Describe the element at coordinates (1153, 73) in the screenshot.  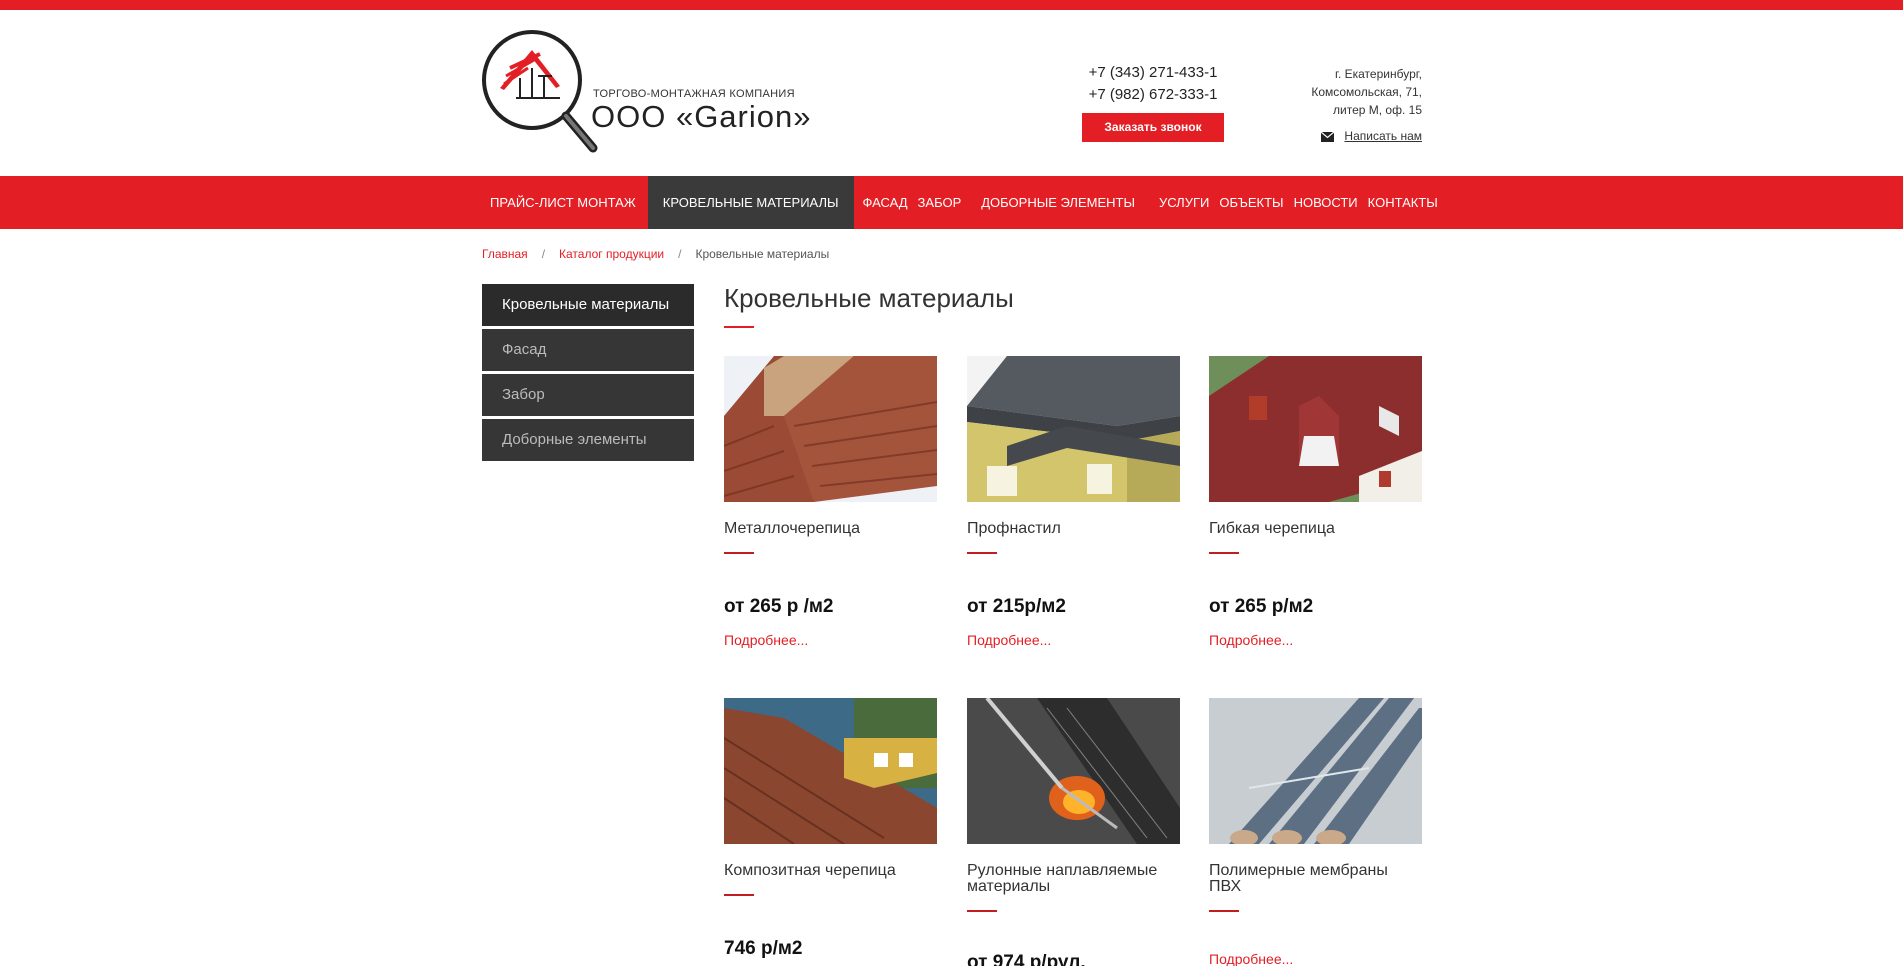
I see `phone-1: +7 (343) 271-433-1` at that location.